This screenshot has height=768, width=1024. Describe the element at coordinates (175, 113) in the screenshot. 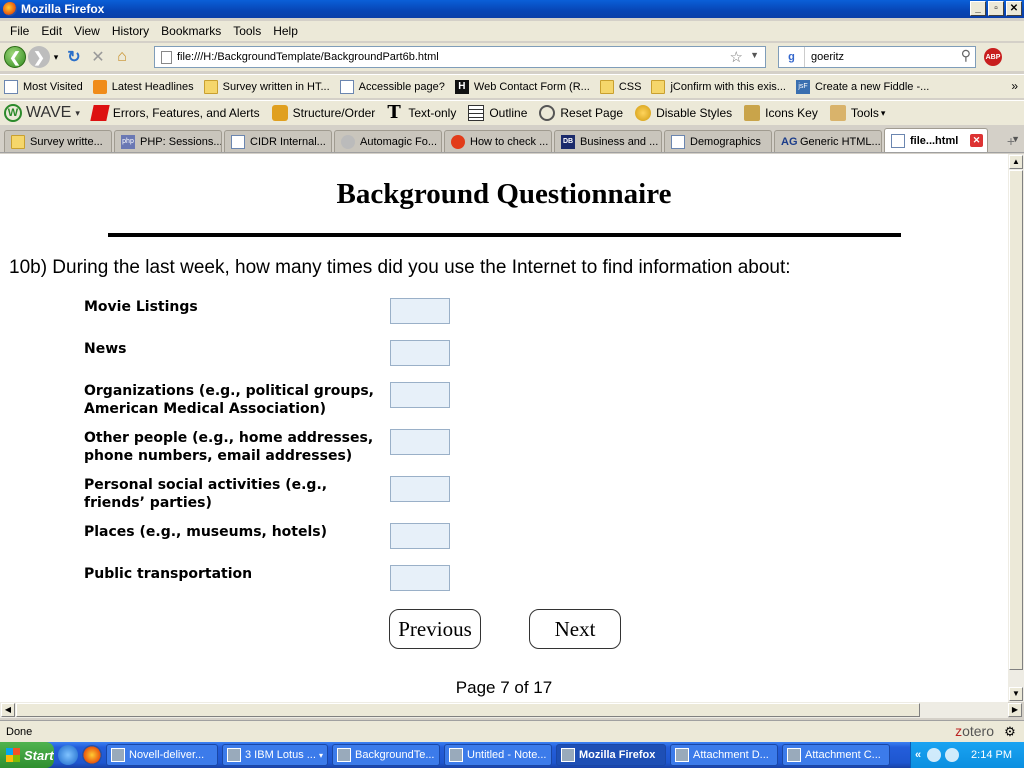

I see `wave-errors-features-alerts: Errors, Features, and Alerts` at that location.